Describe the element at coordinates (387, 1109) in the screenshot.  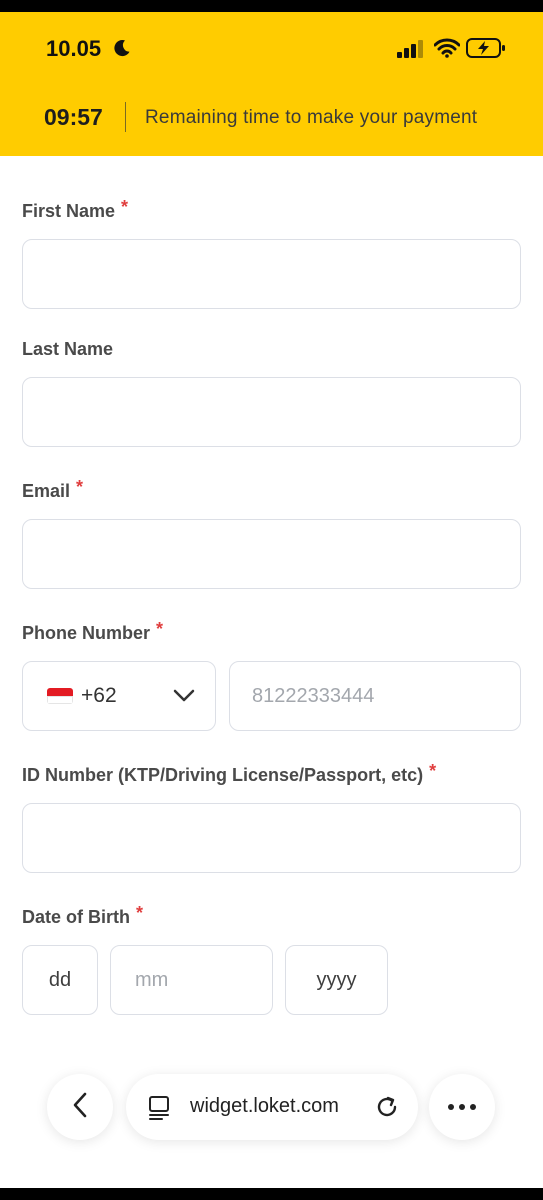
I see `reload-icon` at that location.